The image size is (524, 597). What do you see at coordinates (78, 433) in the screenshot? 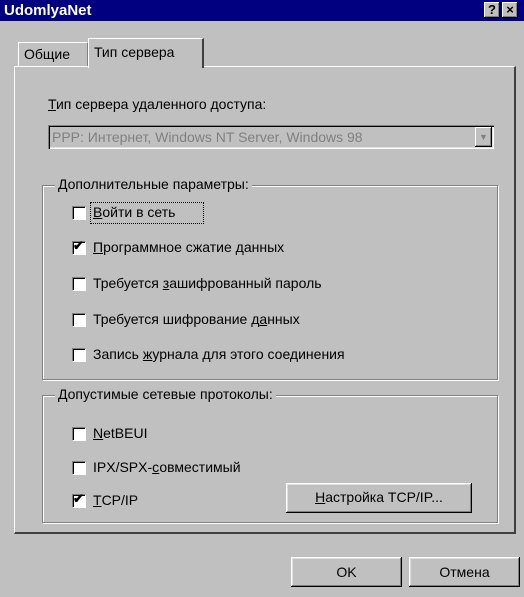
I see `netbeui-checkbox` at bounding box center [78, 433].